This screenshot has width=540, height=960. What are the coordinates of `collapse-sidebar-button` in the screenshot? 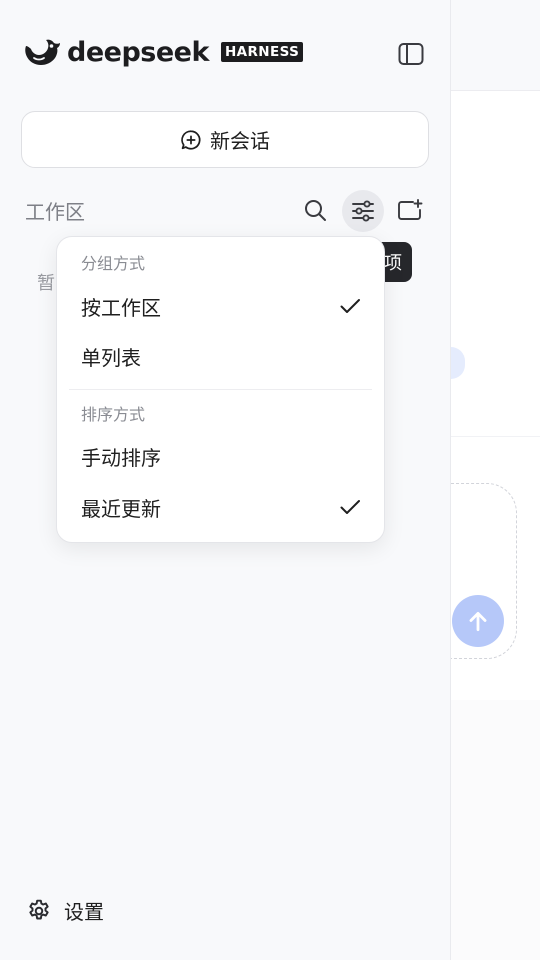 It's located at (411, 54).